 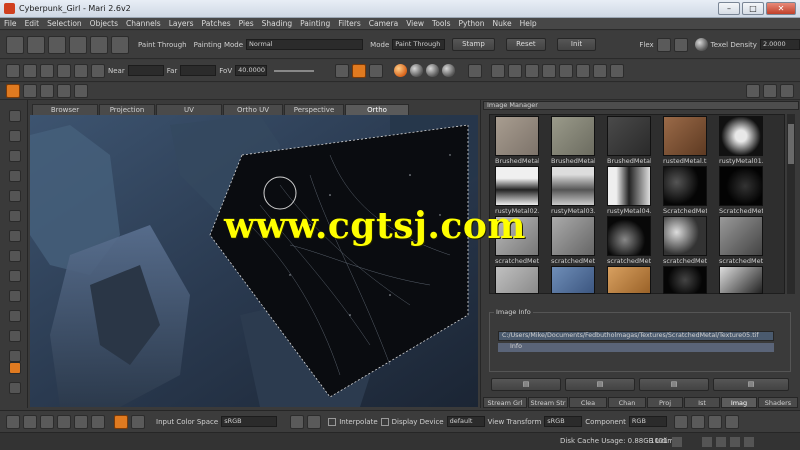 I want to click on image-action-4-button: ▤, so click(x=751, y=384).